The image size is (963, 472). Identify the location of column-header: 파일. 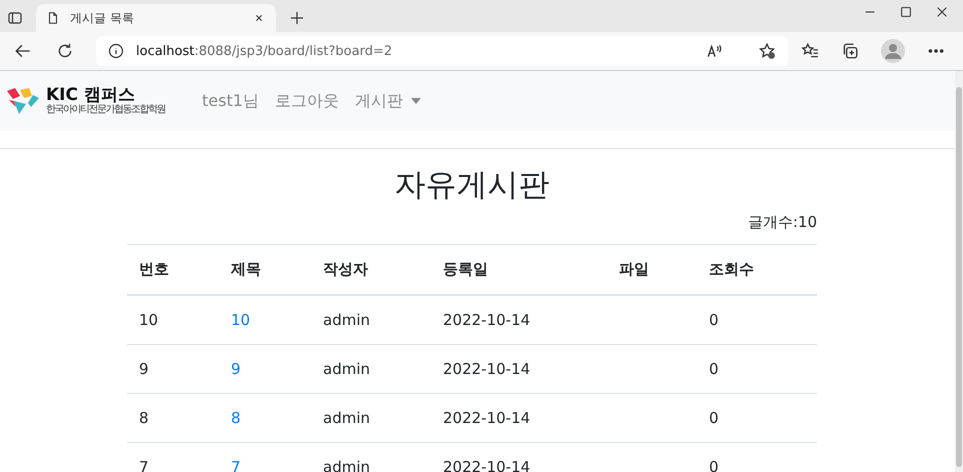
(652, 269).